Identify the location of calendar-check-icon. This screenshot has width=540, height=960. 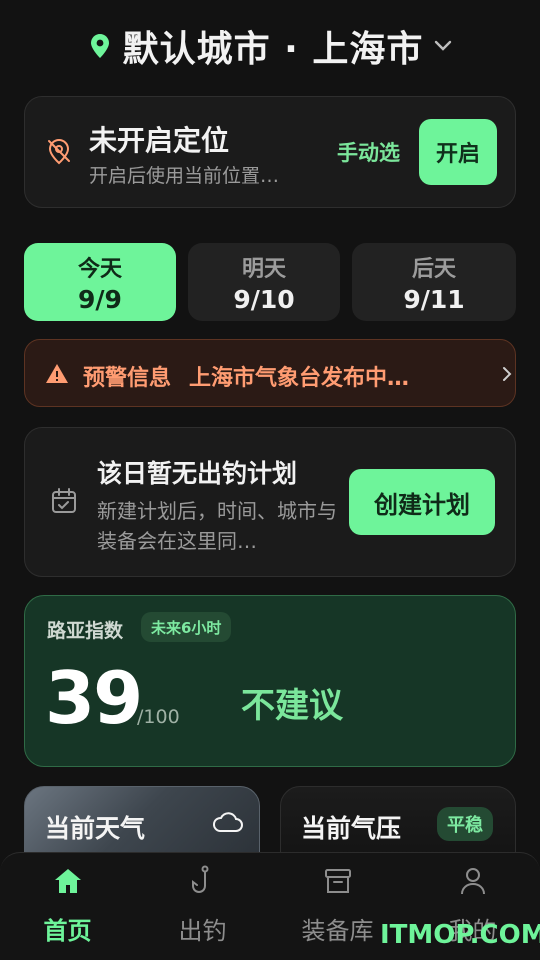
(64, 501).